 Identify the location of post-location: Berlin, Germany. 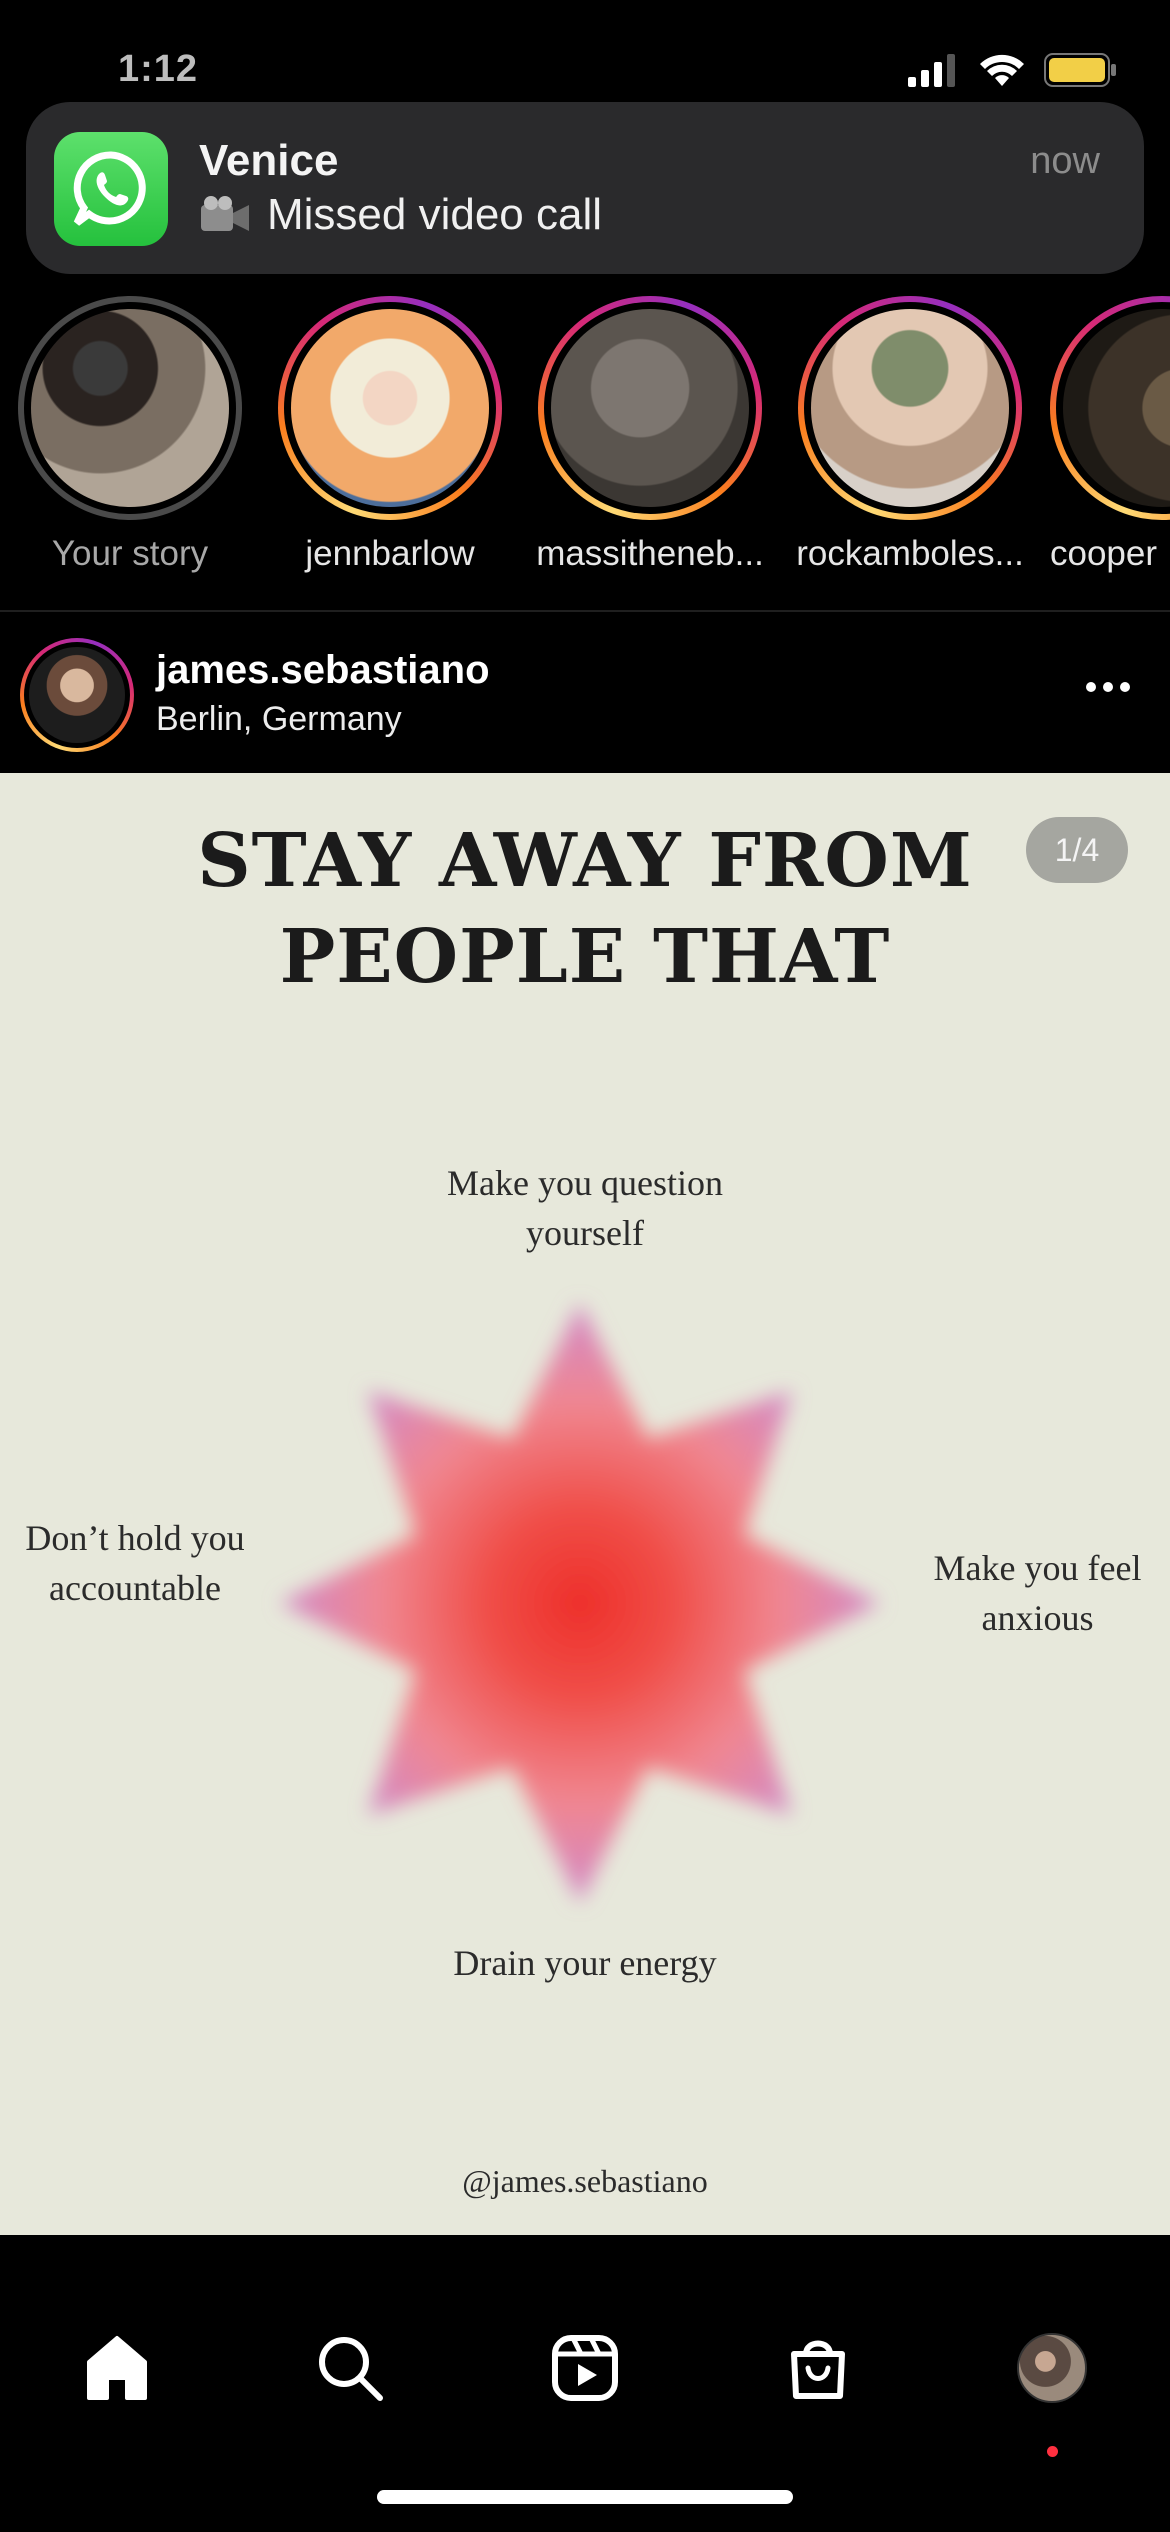
(279, 719).